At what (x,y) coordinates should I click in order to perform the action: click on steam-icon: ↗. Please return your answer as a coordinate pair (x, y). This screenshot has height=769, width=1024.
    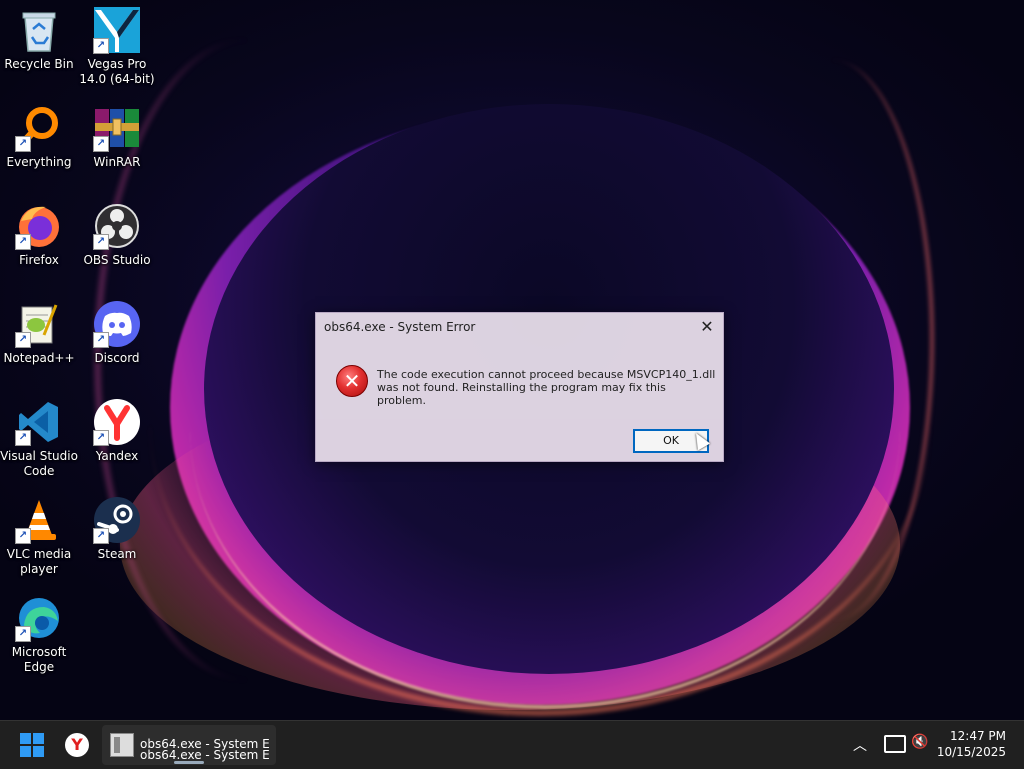
    Looking at the image, I should click on (117, 520).